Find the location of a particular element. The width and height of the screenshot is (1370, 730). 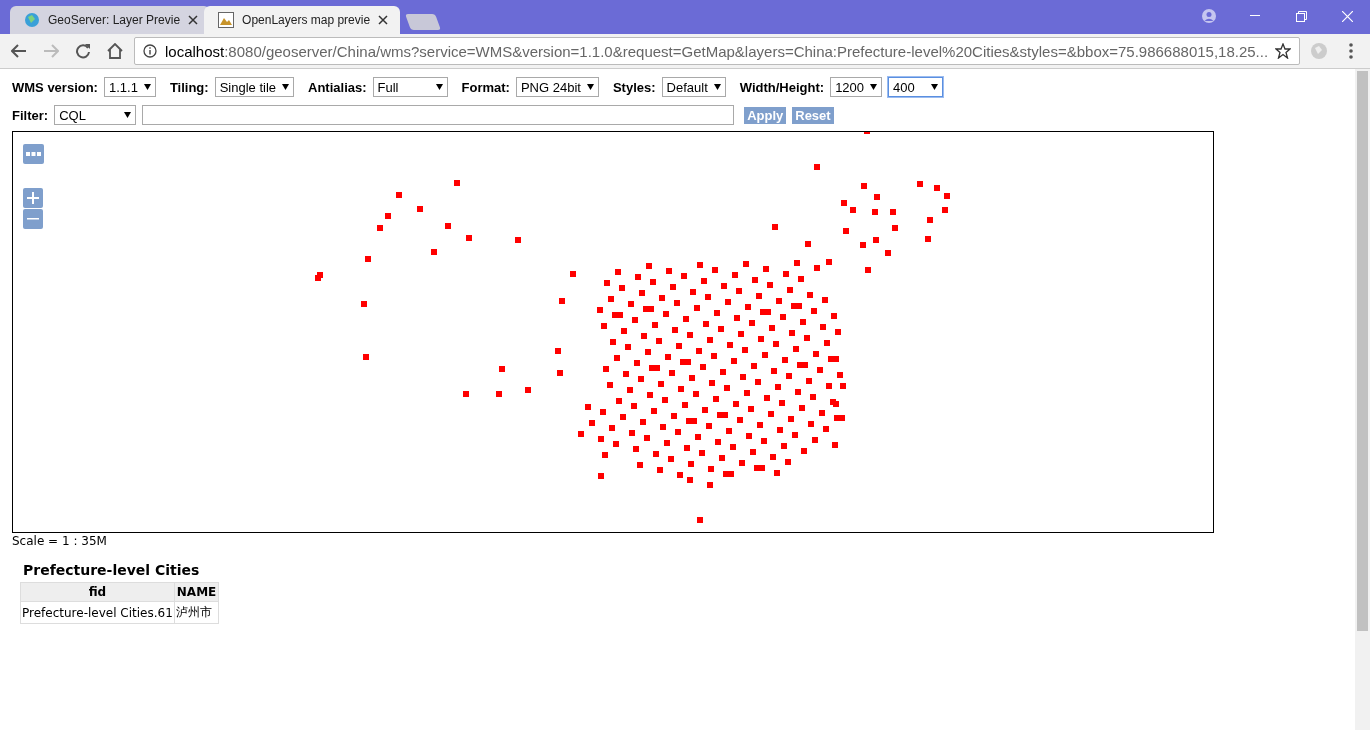

table-cell: 泸州市 is located at coordinates (196, 612).